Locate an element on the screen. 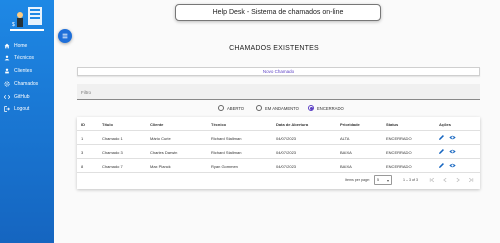  radio-em-andamento: EM ANDAMENTO is located at coordinates (277, 108).